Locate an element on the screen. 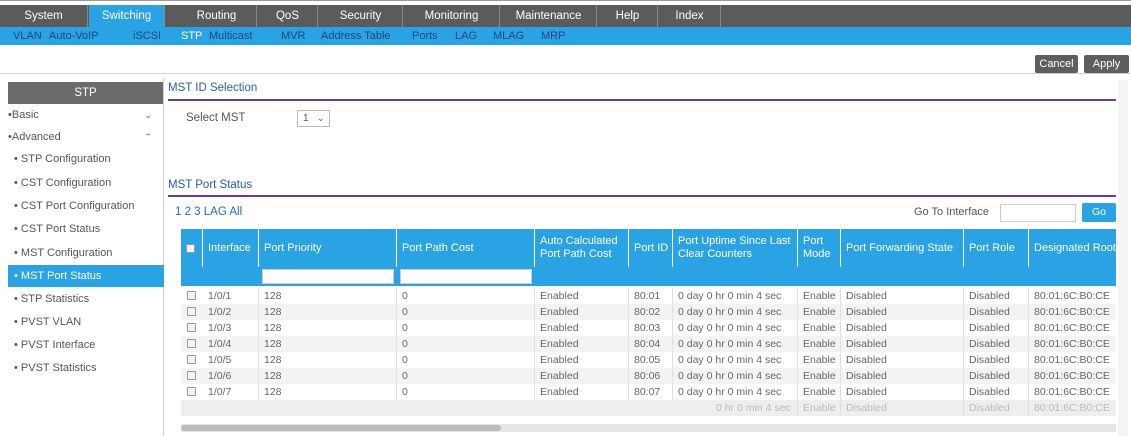 The width and height of the screenshot is (1131, 436). goto-interface-label: Go To Interface is located at coordinates (952, 212).